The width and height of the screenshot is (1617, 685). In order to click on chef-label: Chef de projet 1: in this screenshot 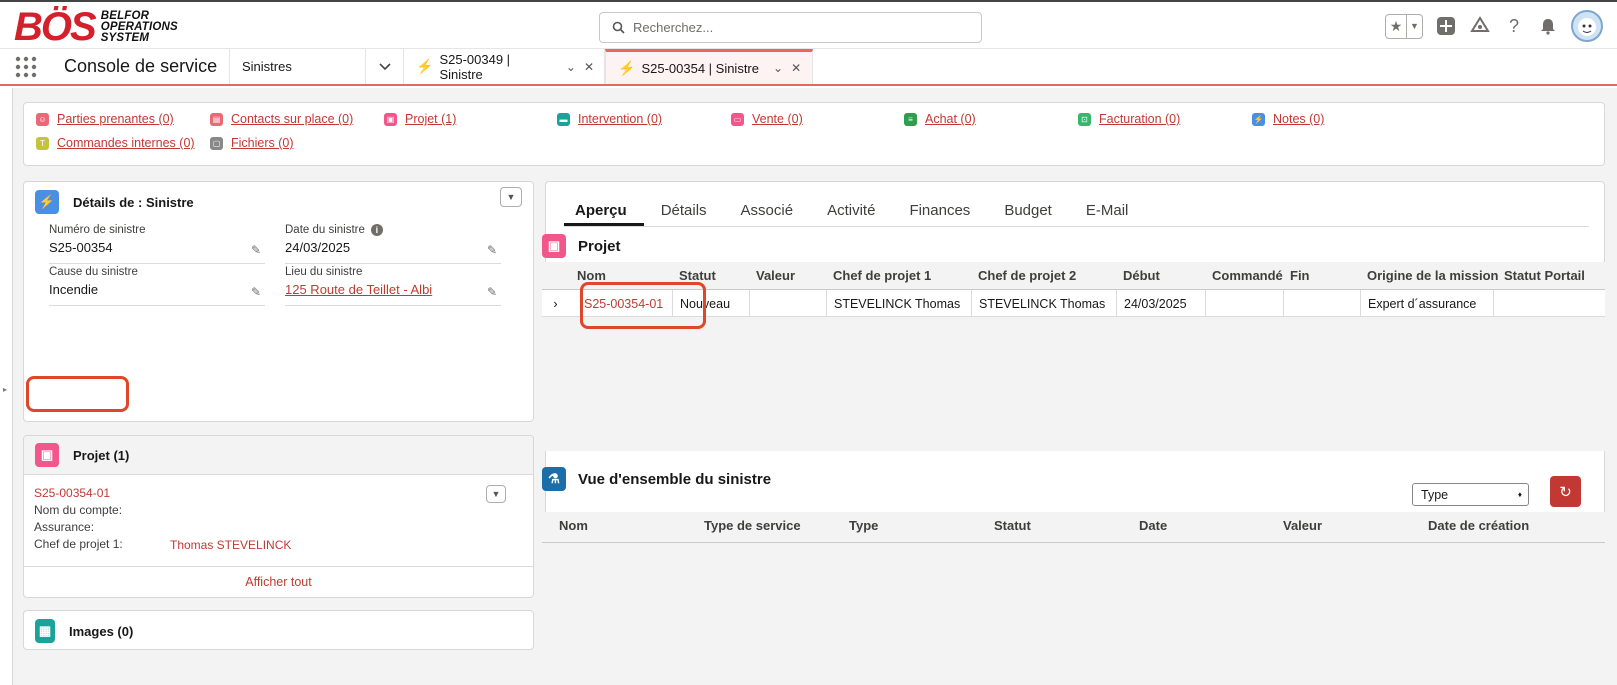, I will do `click(78, 544)`.